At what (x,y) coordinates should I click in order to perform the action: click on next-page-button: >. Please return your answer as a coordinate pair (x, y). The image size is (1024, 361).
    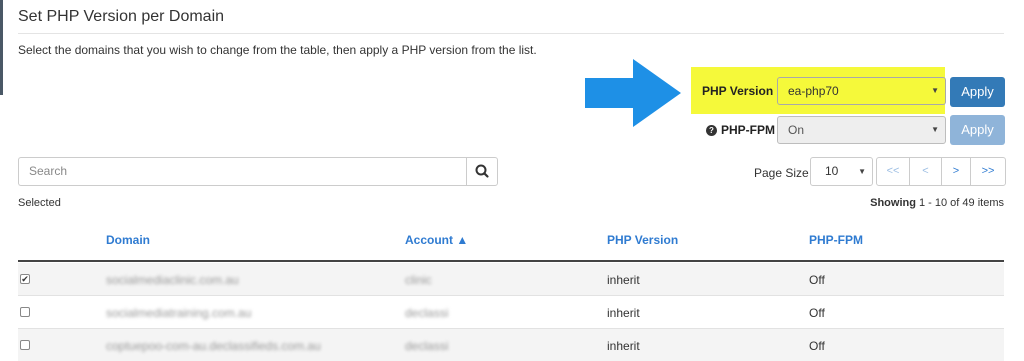
    Looking at the image, I should click on (956, 171).